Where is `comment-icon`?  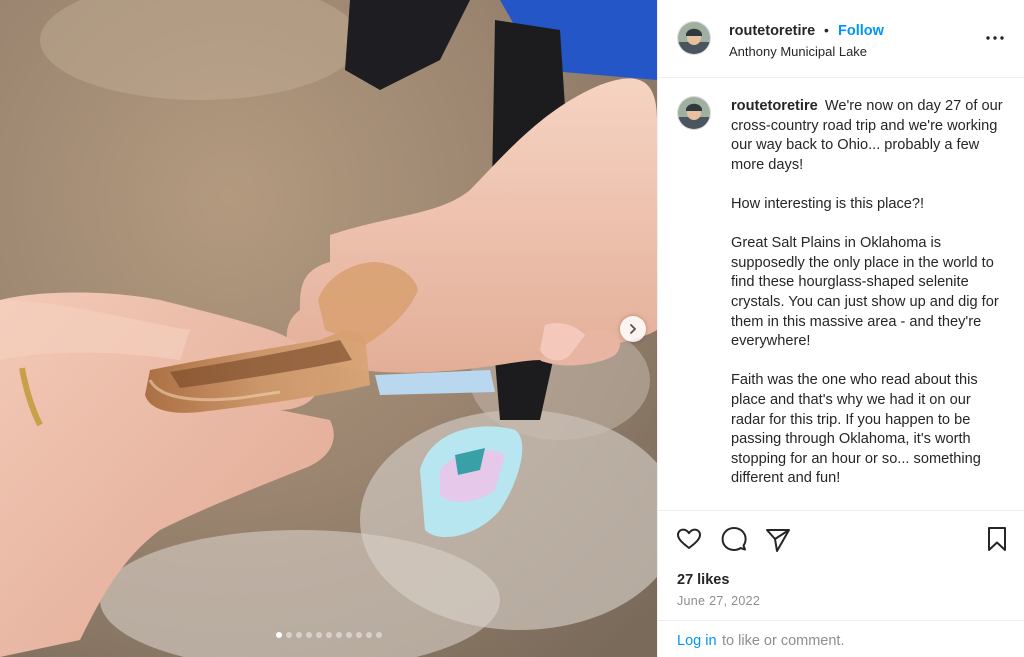 comment-icon is located at coordinates (734, 539).